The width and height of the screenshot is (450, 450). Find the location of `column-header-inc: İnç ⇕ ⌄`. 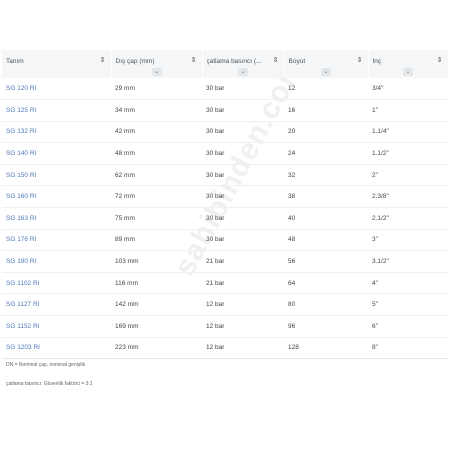

column-header-inc: İnç ⇕ ⌄ is located at coordinates (408, 64).